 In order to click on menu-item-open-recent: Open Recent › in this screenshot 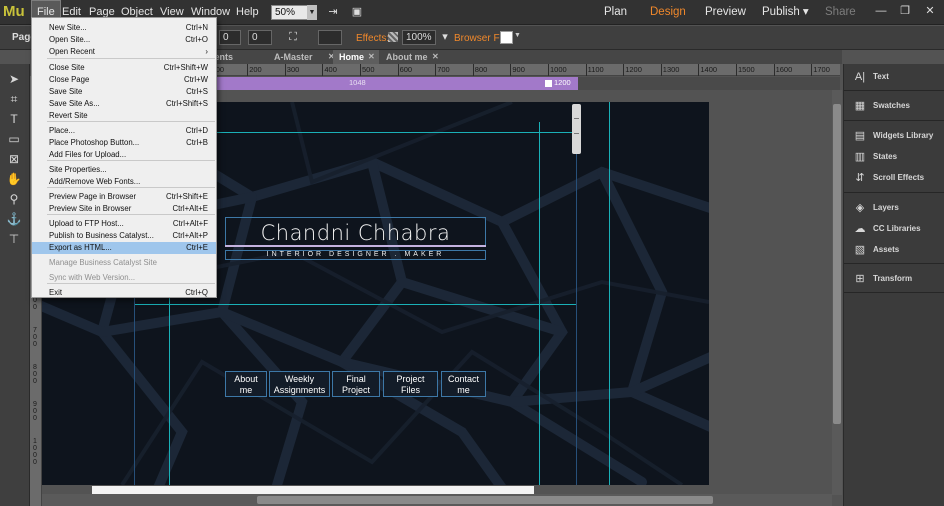, I will do `click(124, 52)`.